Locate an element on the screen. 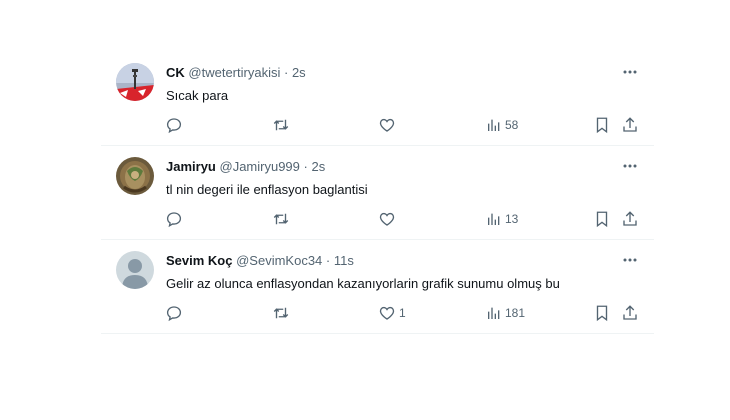 The width and height of the screenshot is (730, 420). views-button: 181 is located at coordinates (505, 313).